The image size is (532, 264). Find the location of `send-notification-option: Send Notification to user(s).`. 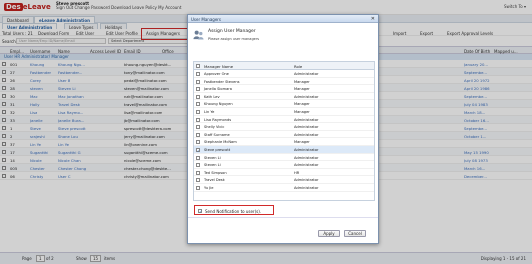

send-notification-option: Send Notification to user(s). is located at coordinates (234, 210).